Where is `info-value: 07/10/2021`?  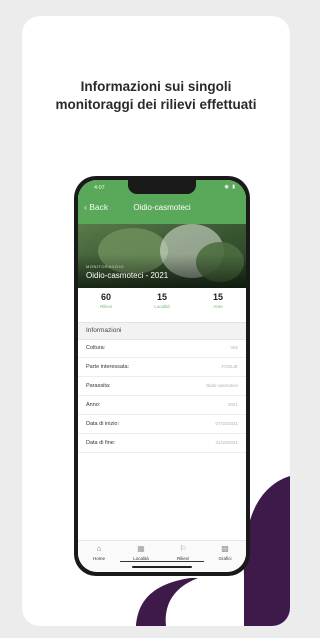 info-value: 07/10/2021 is located at coordinates (226, 423).